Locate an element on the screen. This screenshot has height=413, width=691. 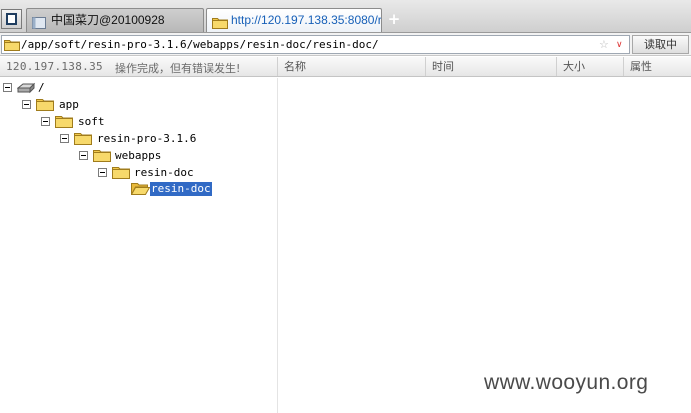
window-menu-button is located at coordinates (11, 19).